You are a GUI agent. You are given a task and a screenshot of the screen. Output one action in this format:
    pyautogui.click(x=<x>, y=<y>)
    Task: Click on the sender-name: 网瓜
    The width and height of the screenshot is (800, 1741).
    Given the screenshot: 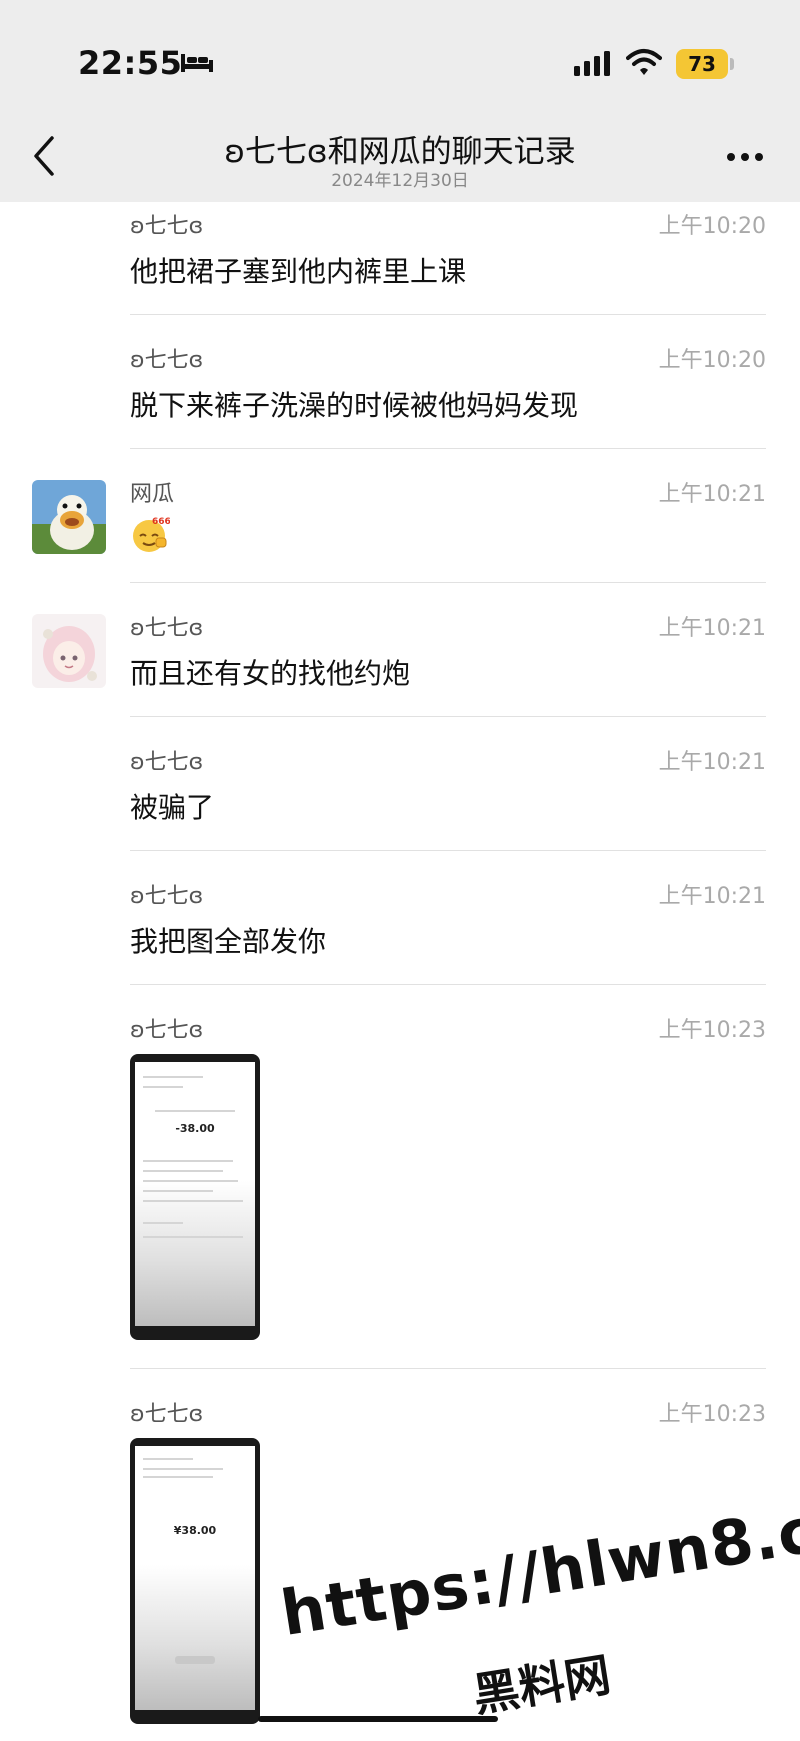 What is the action you would take?
    pyautogui.click(x=152, y=494)
    